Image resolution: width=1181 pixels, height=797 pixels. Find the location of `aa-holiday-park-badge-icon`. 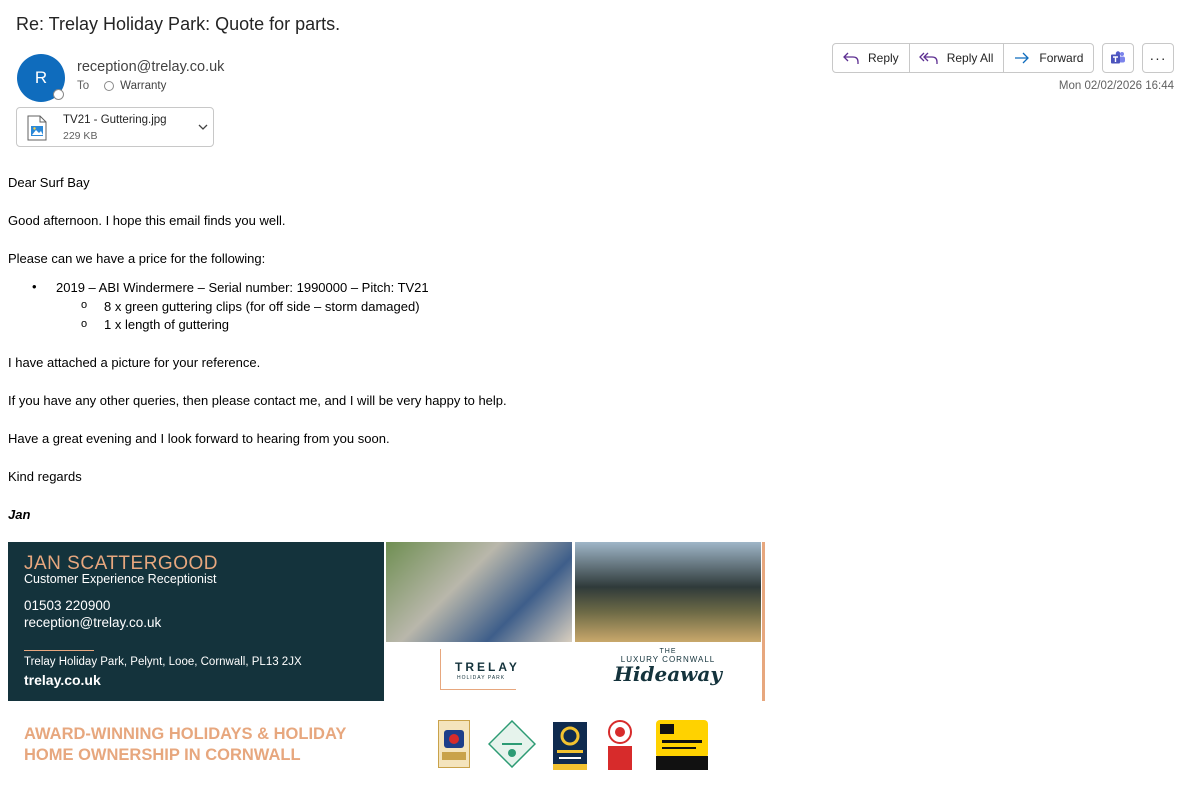

aa-holiday-park-badge-icon is located at coordinates (682, 745).